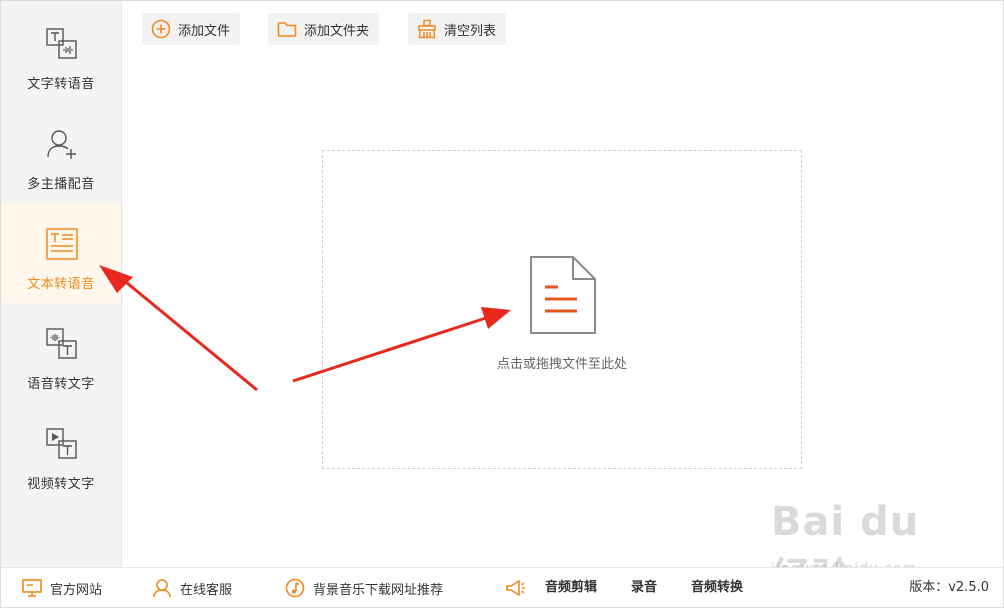 This screenshot has width=1004, height=608. What do you see at coordinates (717, 588) in the screenshot?
I see `audio-convert-link: 音频转换` at bounding box center [717, 588].